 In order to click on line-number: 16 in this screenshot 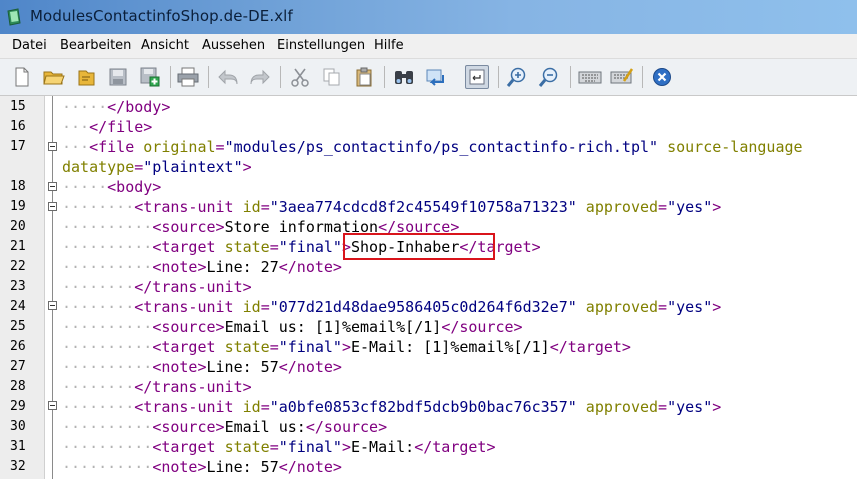, I will do `click(18, 126)`.